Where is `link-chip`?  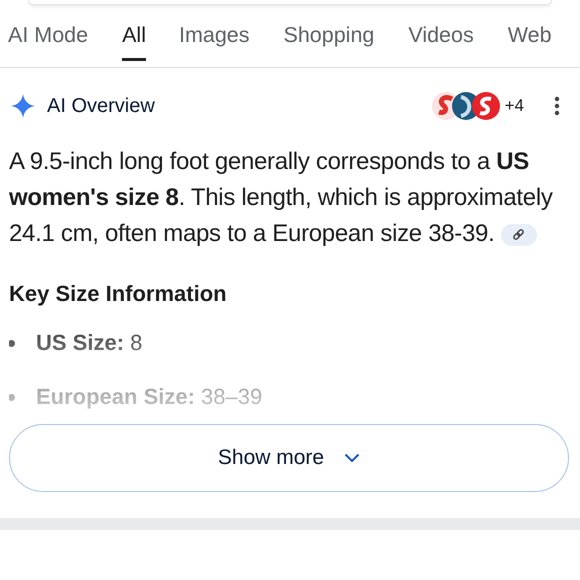 link-chip is located at coordinates (518, 235).